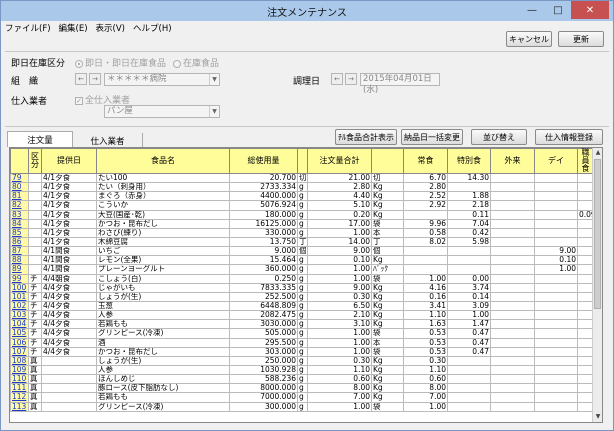 The width and height of the screenshot is (614, 431). Describe the element at coordinates (302, 397) in the screenshot. I see `table-row: 112 真若鶏もも 7000.000 g 7.00 Kg 7.00` at that location.